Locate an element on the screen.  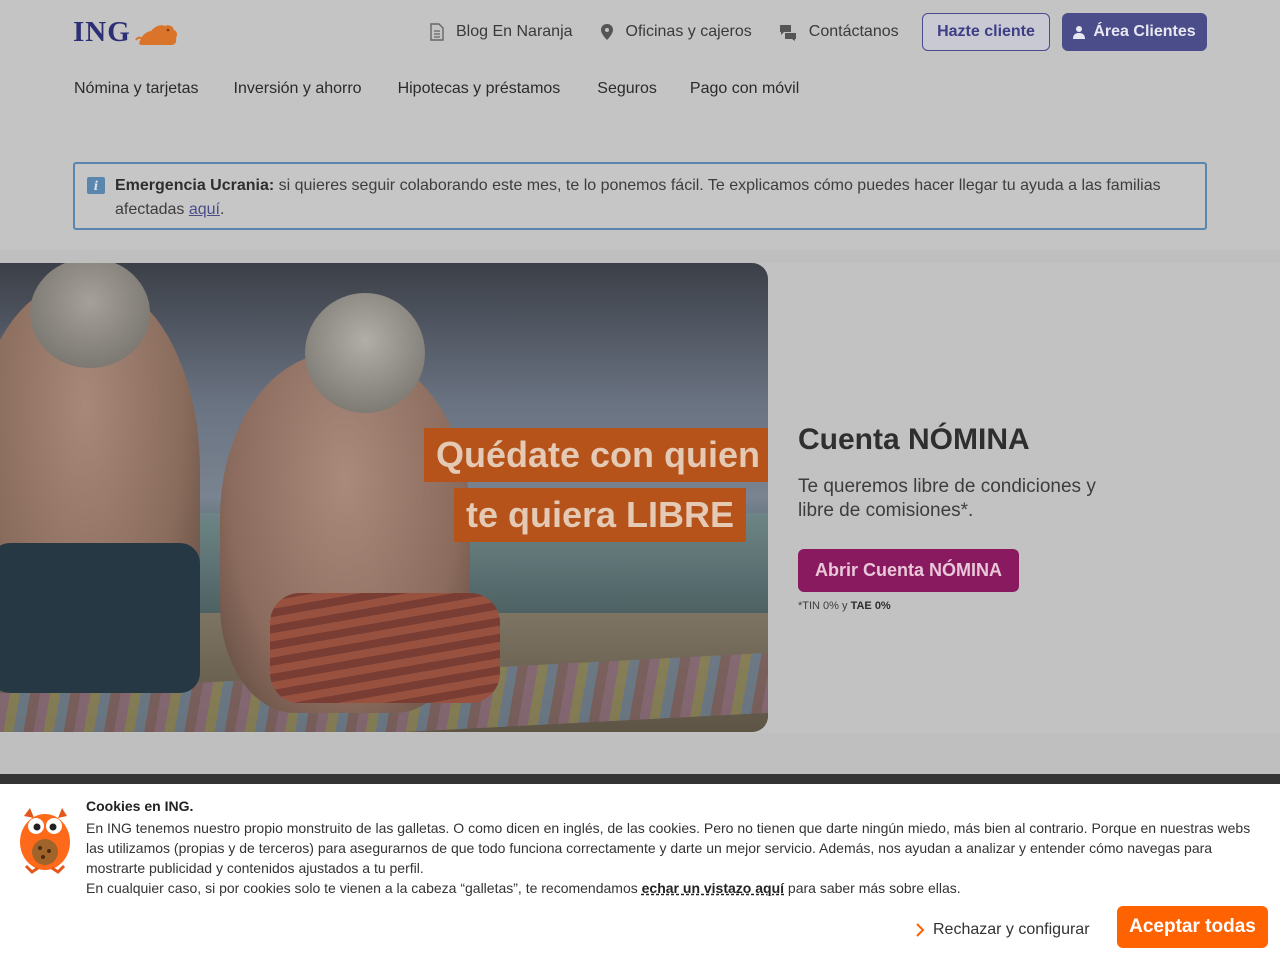
headline-line-1: Quédate con quien is located at coordinates (596, 455).